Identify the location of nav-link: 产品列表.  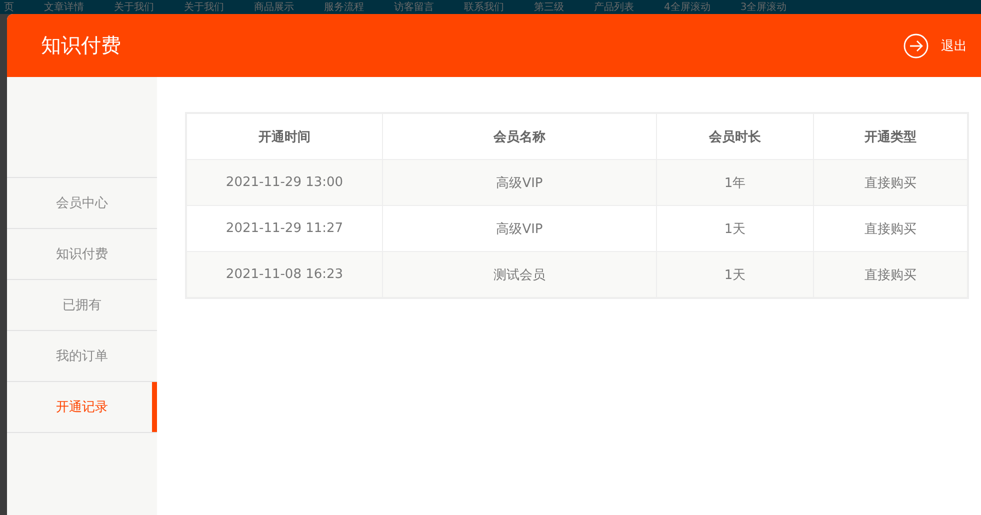
(614, 7).